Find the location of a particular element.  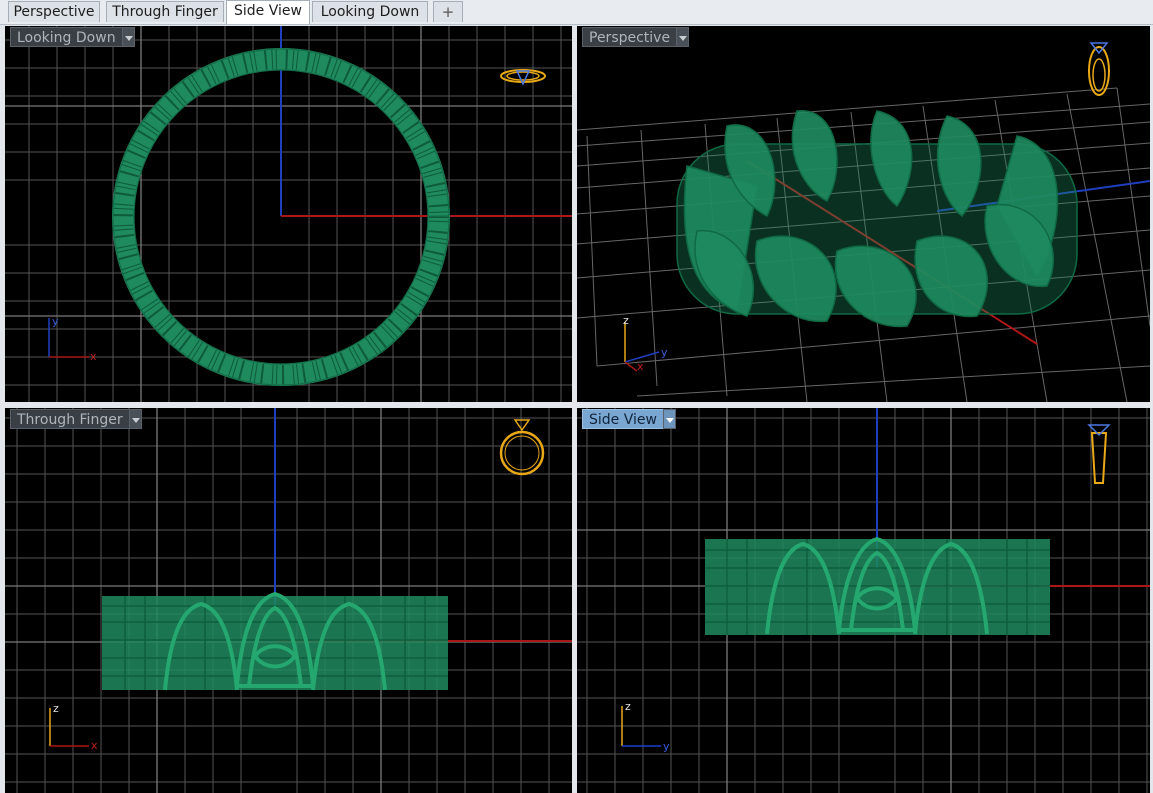

viewport-name: Side View is located at coordinates (622, 419).